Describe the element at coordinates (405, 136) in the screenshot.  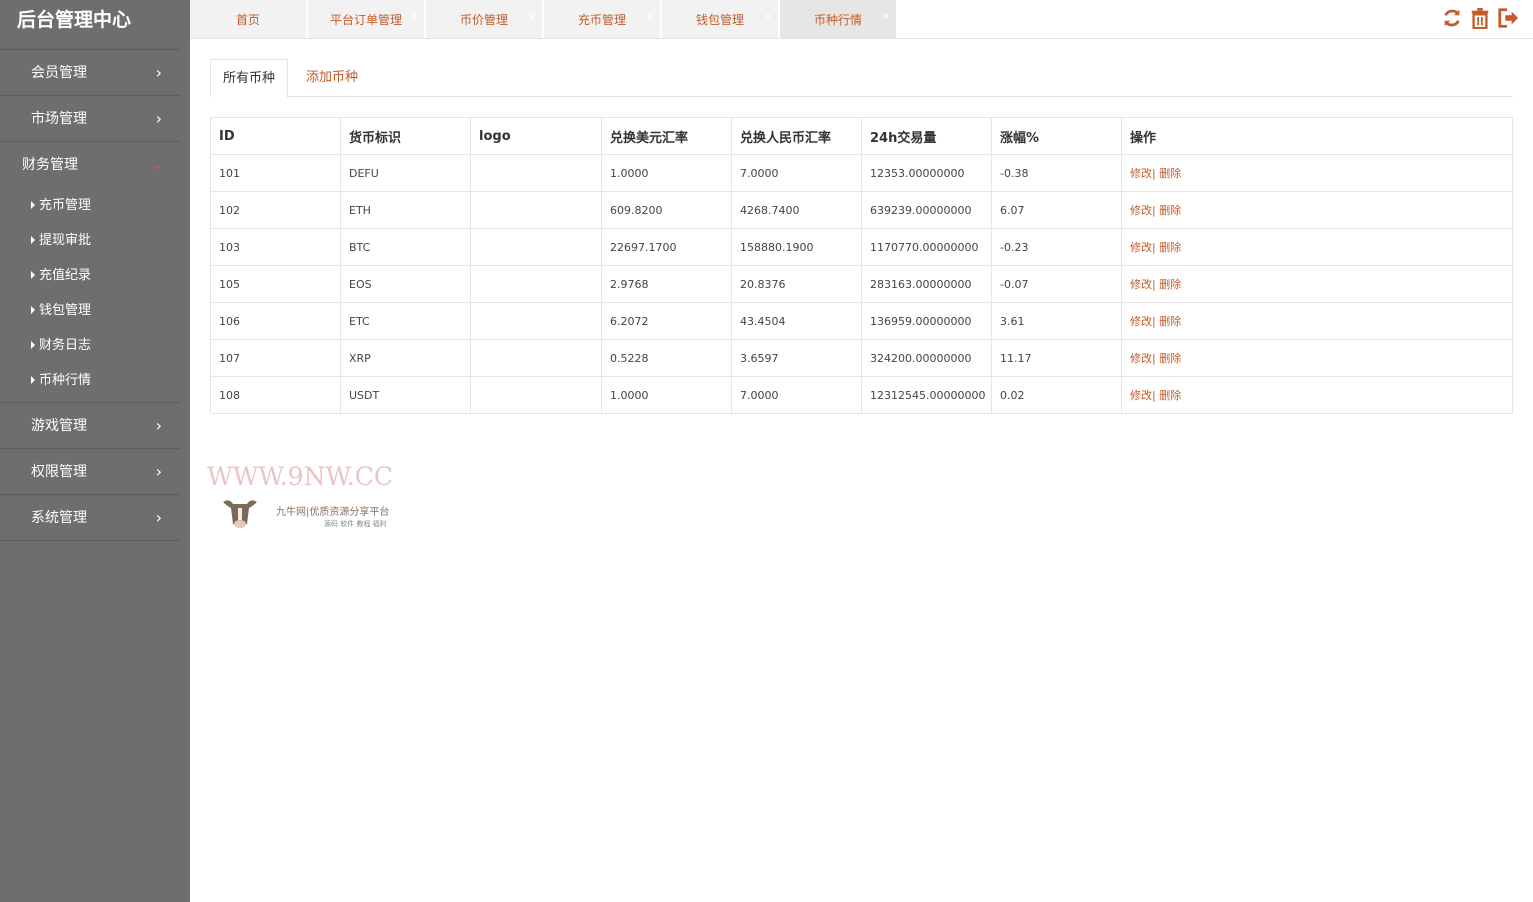
I see `column-header: 货币标识` at that location.